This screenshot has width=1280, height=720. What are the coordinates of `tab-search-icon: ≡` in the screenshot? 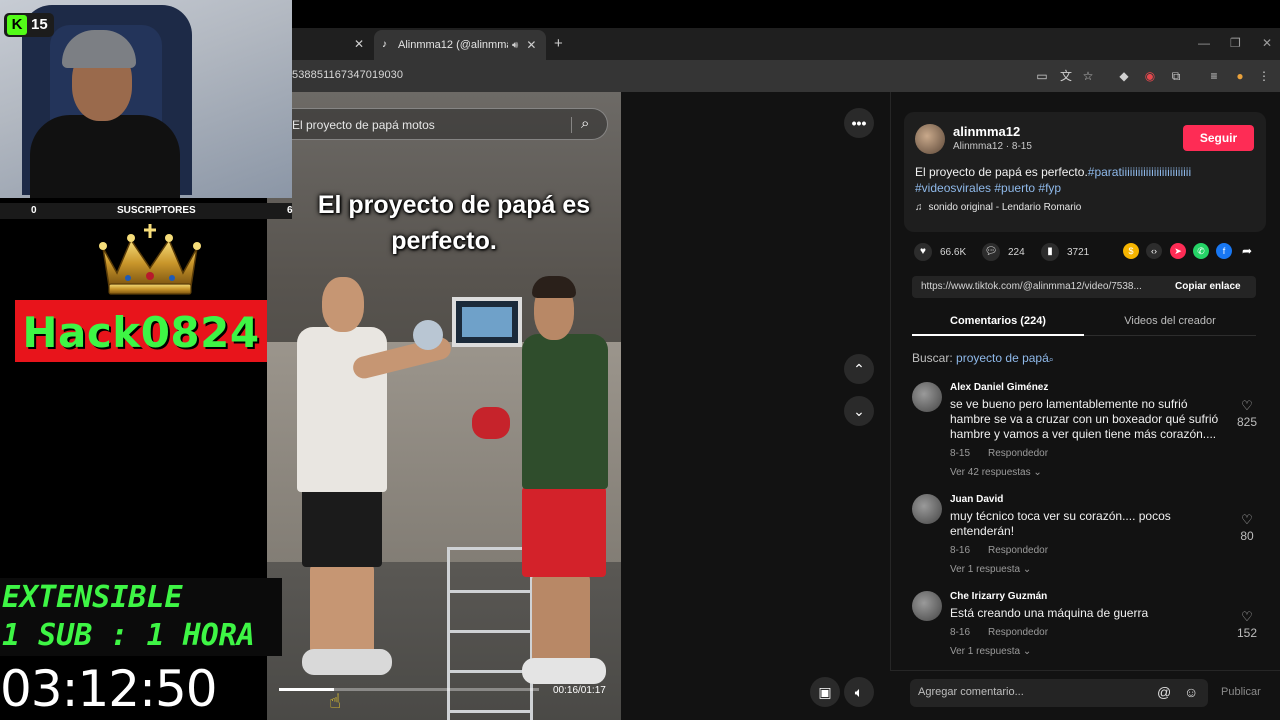 It's located at (1214, 76).